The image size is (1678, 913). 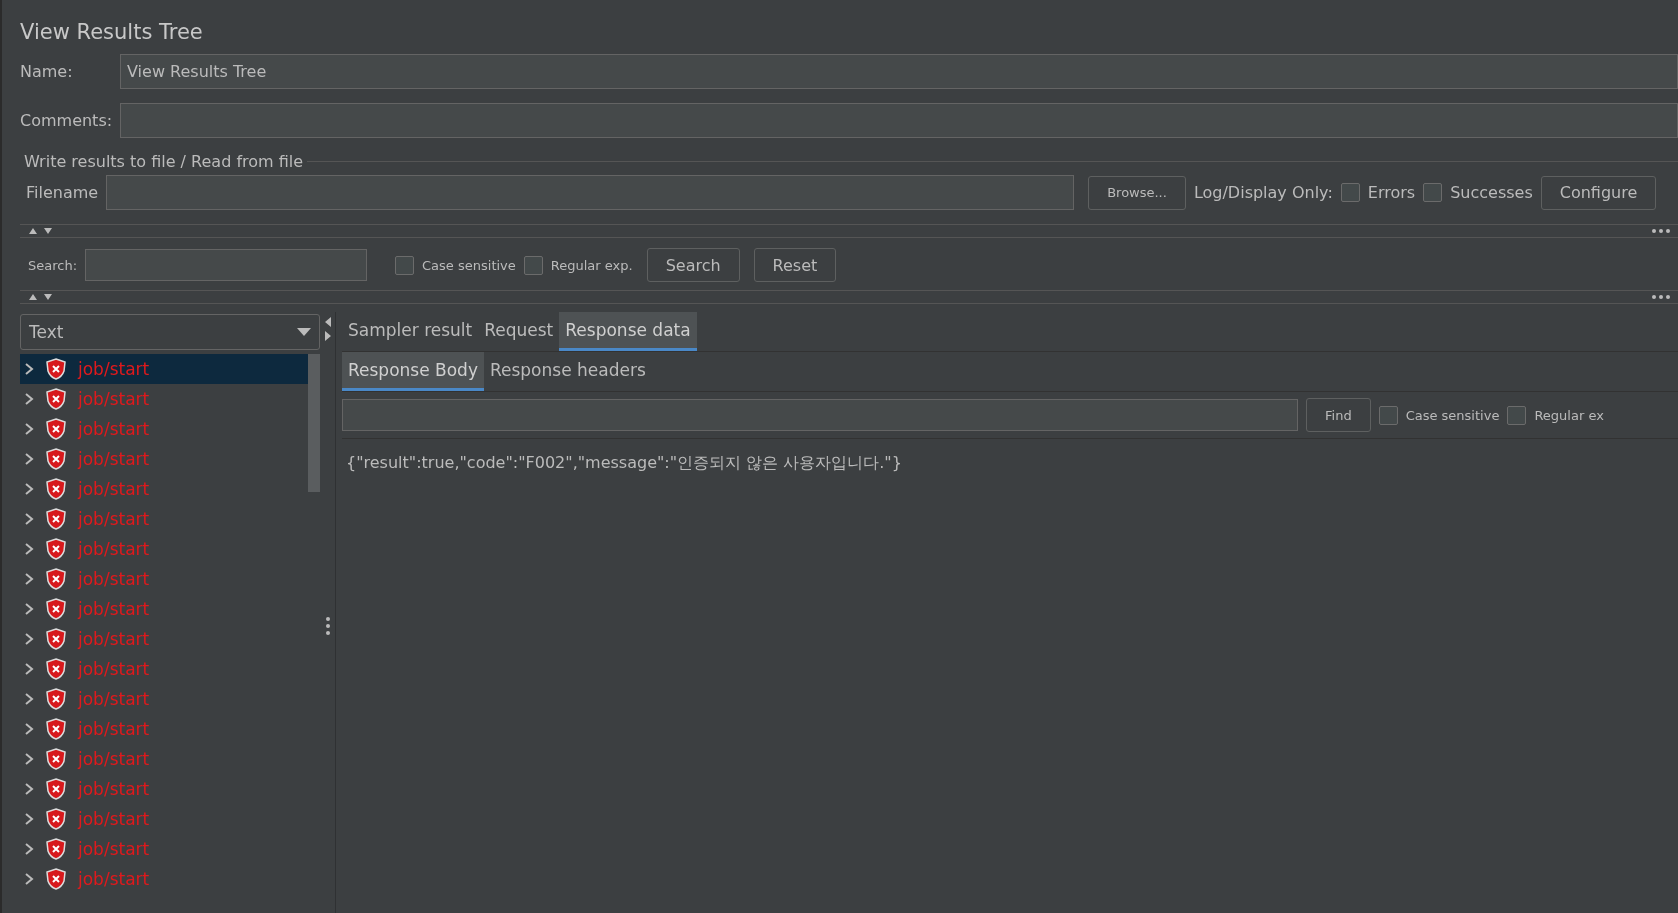 What do you see at coordinates (304, 332) in the screenshot?
I see `dropdown-caret-icon` at bounding box center [304, 332].